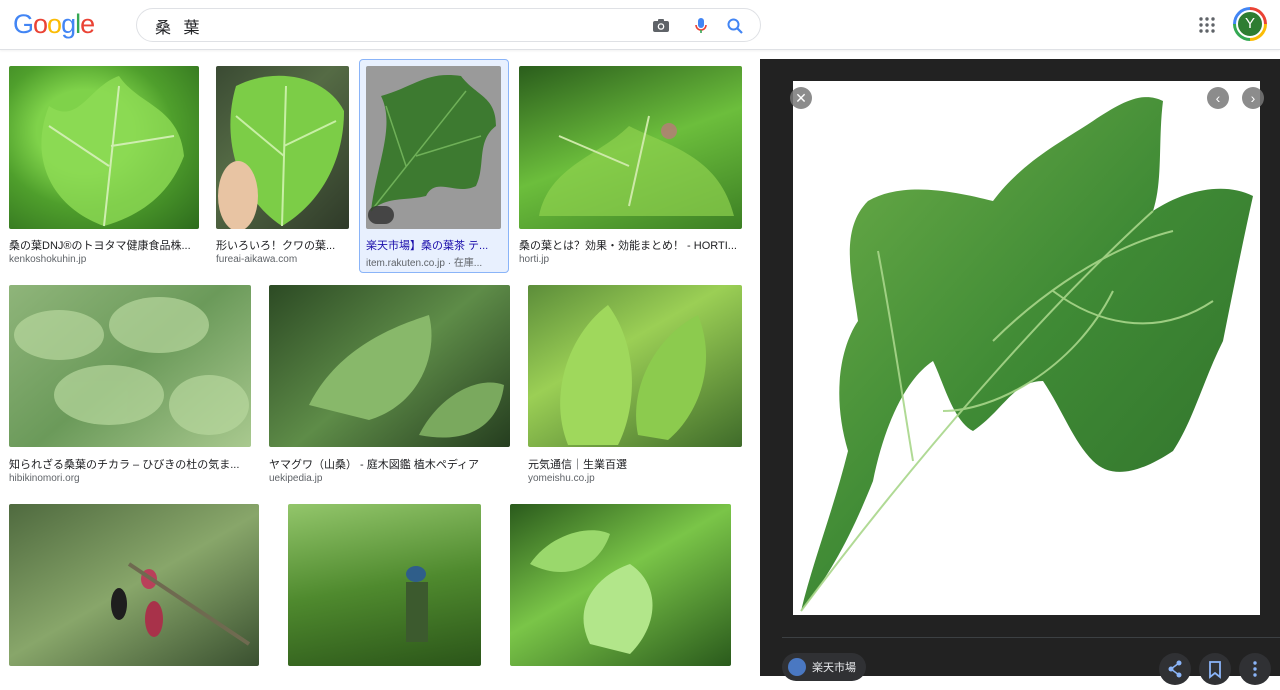 This screenshot has height=690, width=1280. What do you see at coordinates (395, 26) in the screenshot?
I see `search-input` at bounding box center [395, 26].